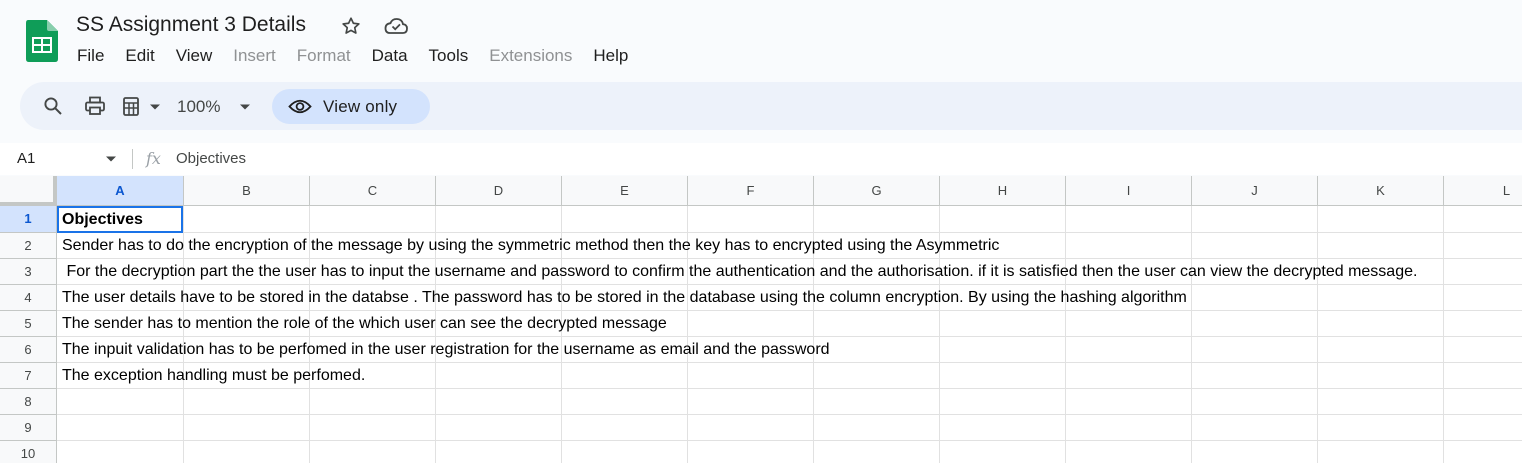 The image size is (1522, 463). Describe the element at coordinates (211, 158) in the screenshot. I see `formula-input: Objectives` at that location.